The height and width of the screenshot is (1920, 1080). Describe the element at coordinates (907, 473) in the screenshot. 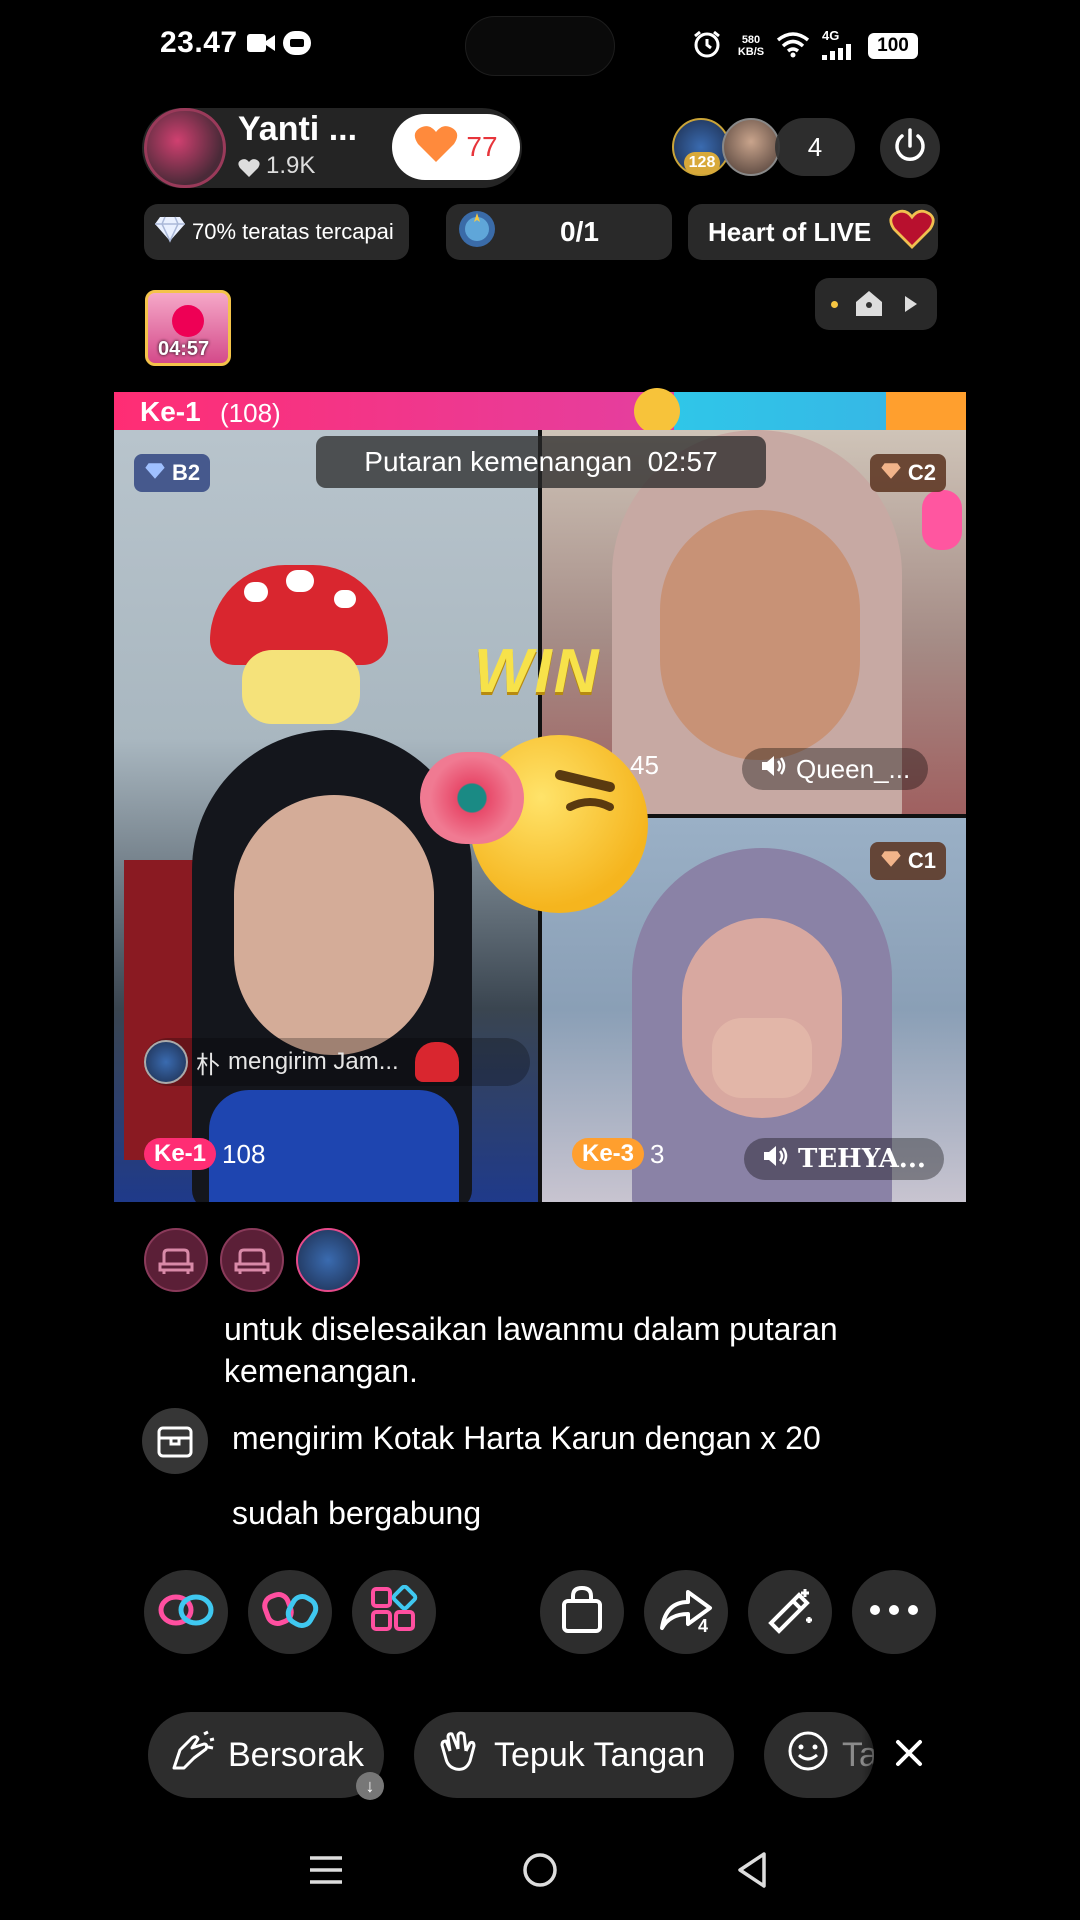

I see `tile-badge: C2` at that location.